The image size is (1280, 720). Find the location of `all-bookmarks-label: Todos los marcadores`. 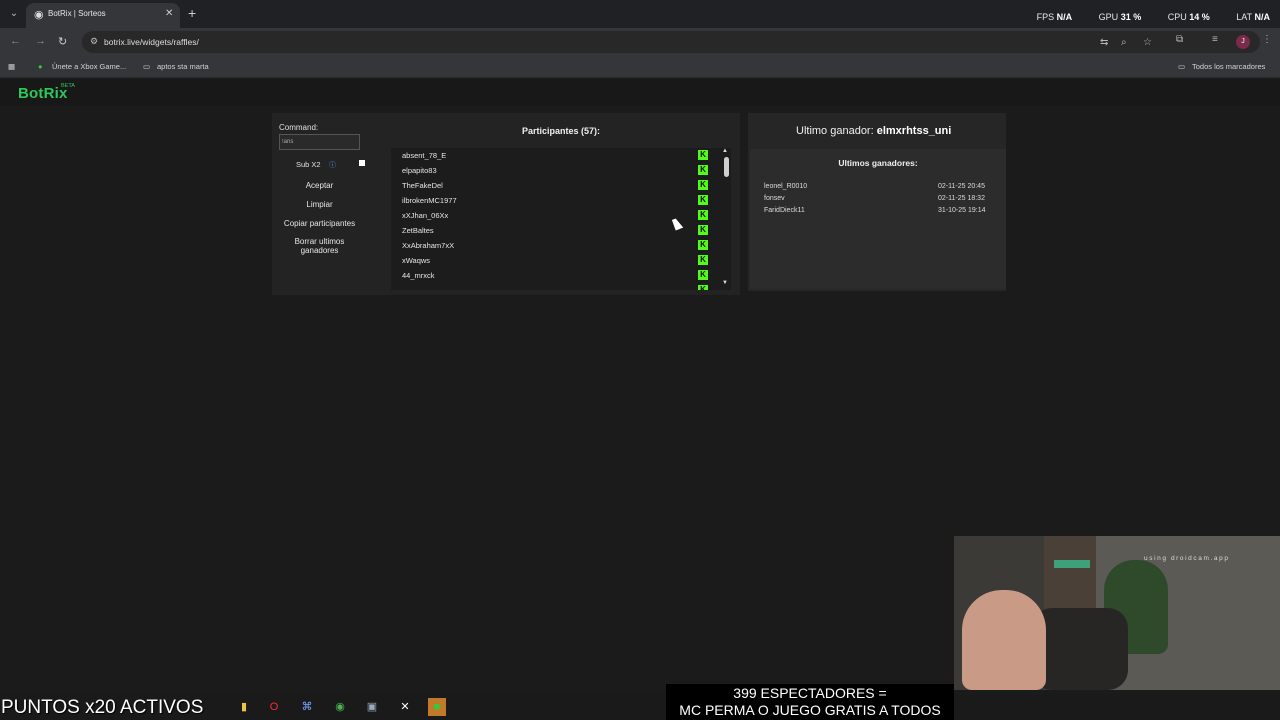

all-bookmarks-label: Todos los marcadores is located at coordinates (1229, 66).